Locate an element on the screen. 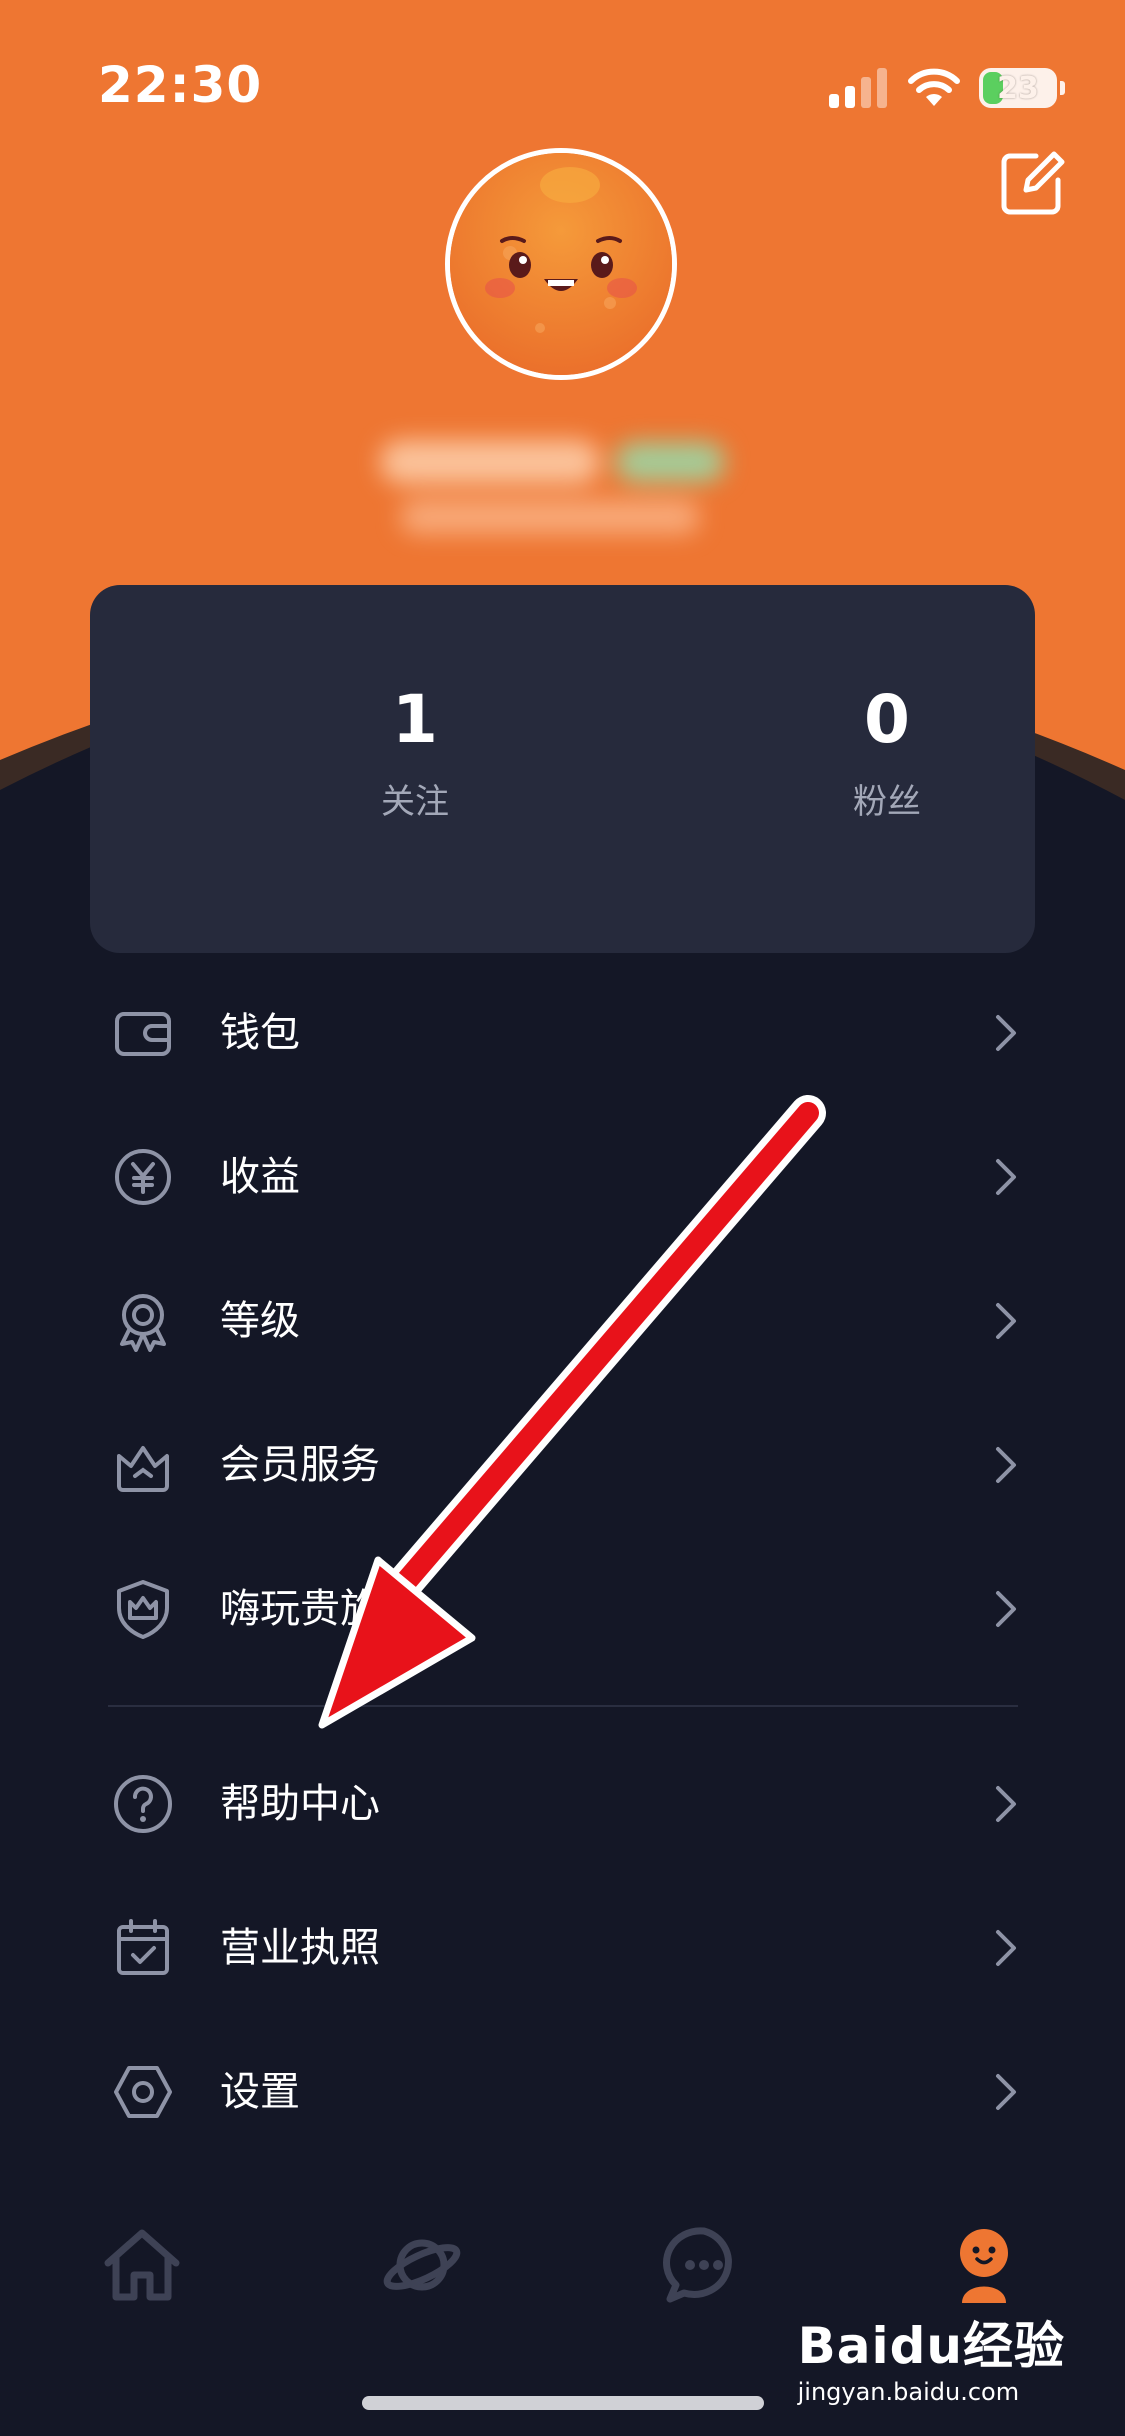  home-indicator is located at coordinates (563, 2403).